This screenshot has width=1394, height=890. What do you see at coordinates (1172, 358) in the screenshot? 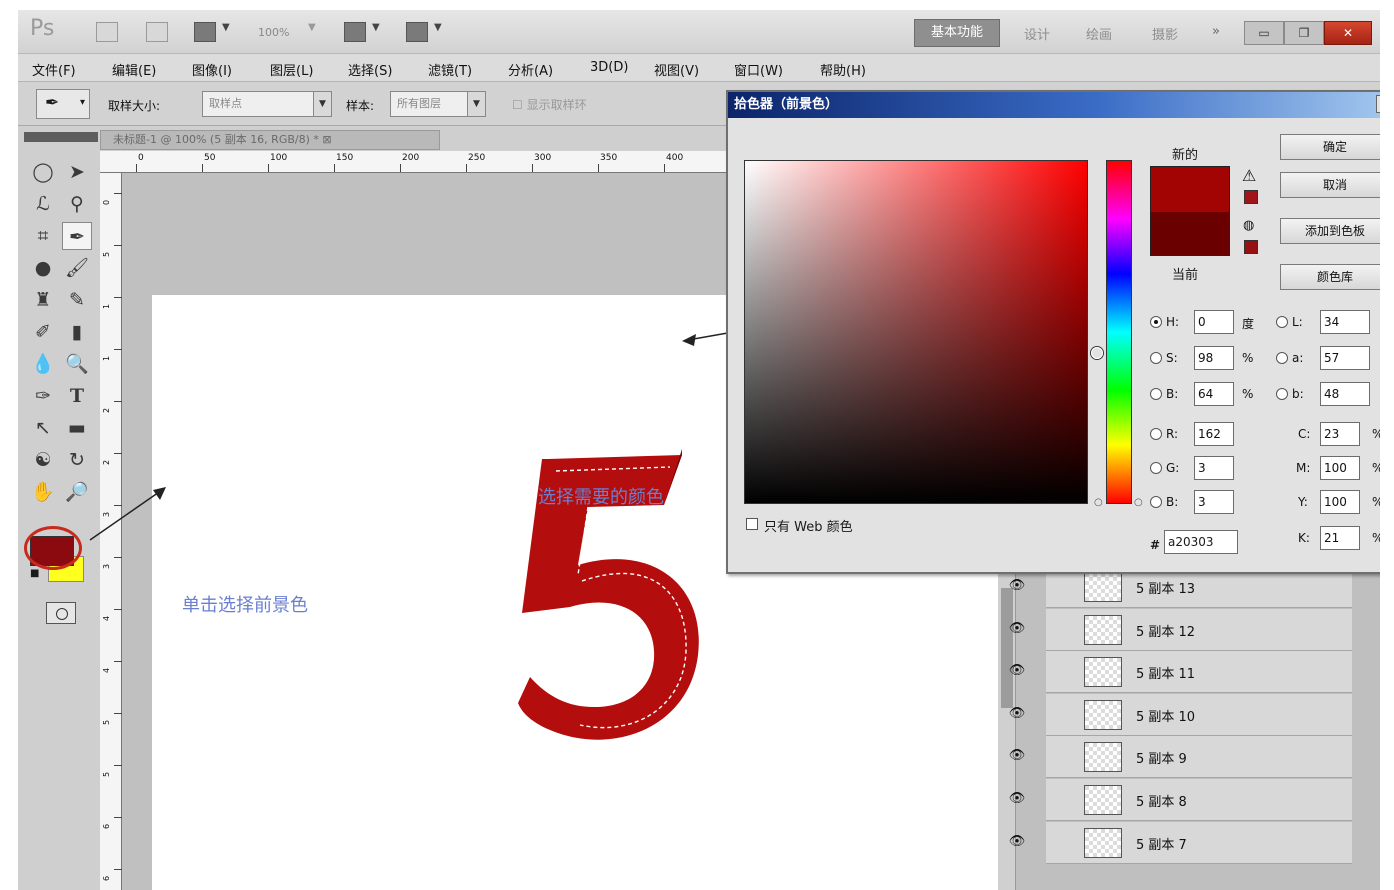
I see `label-s: S:` at bounding box center [1172, 358].